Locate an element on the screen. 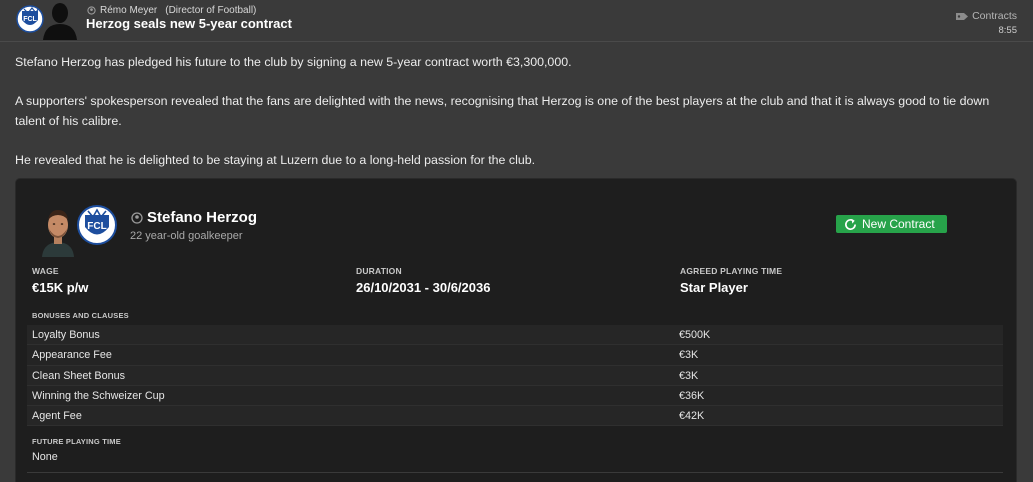 This screenshot has height=482, width=1033. sender-avatar-icon is located at coordinates (60, 20).